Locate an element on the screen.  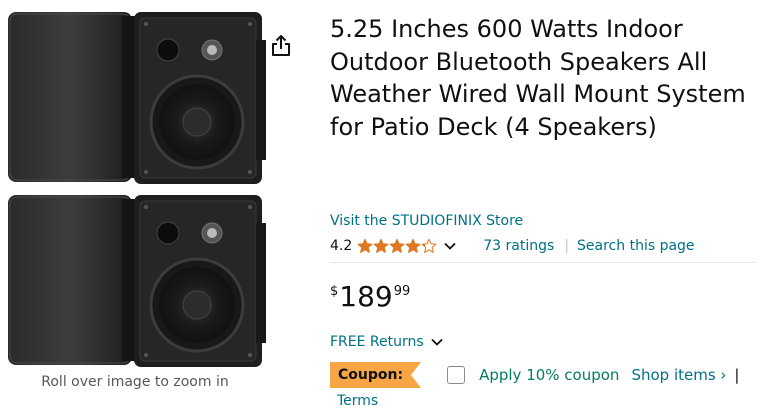
price-whole: 189 is located at coordinates (366, 296).